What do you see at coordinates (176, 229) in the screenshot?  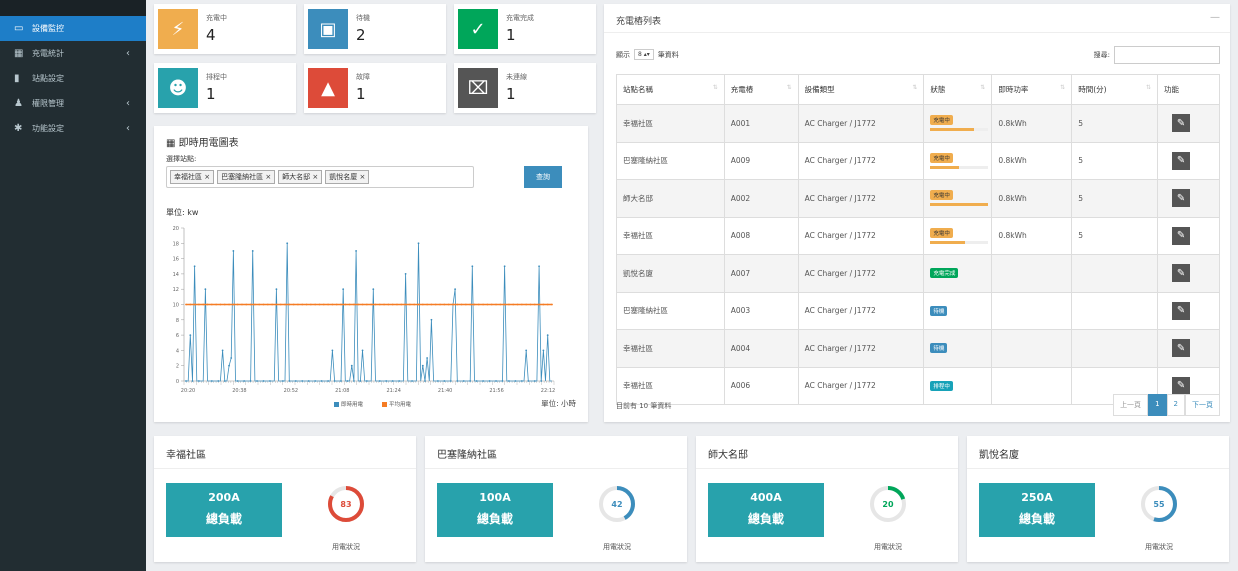 I see `y-tick-label: 20` at bounding box center [176, 229].